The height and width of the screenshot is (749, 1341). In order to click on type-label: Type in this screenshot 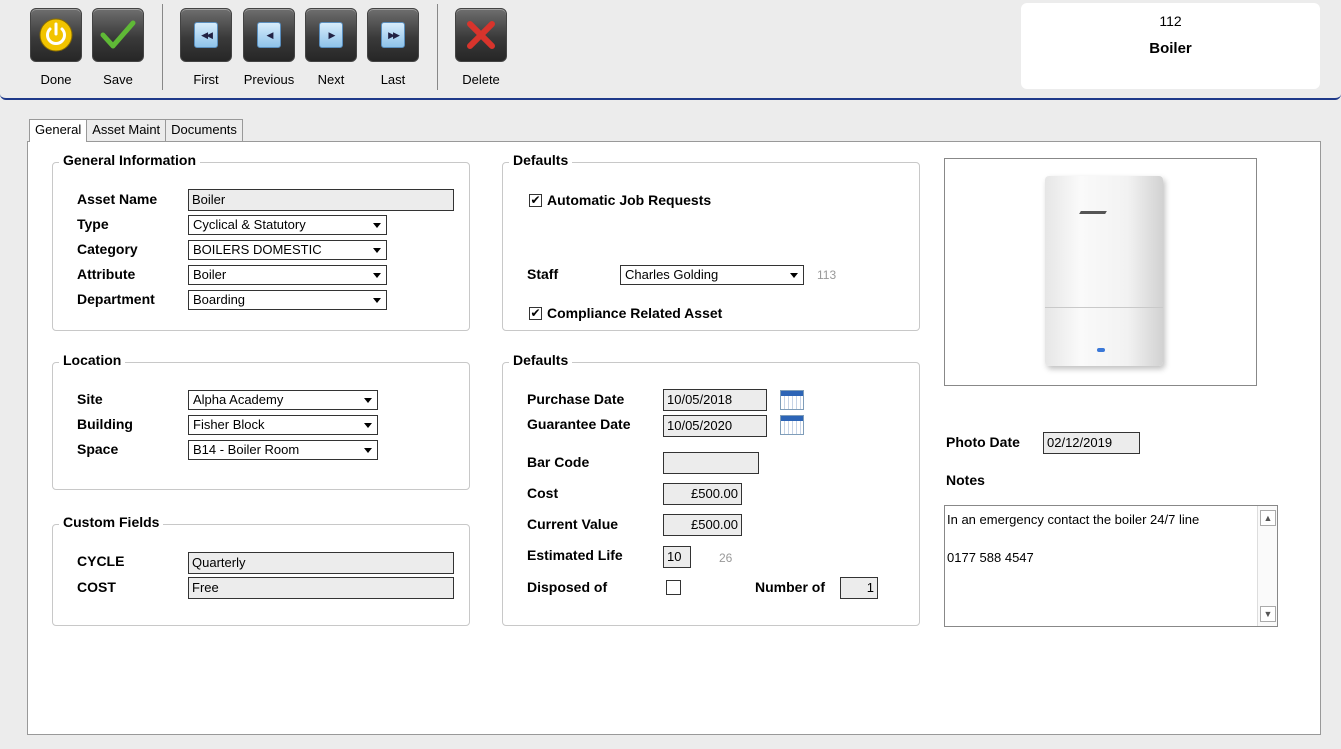, I will do `click(93, 224)`.